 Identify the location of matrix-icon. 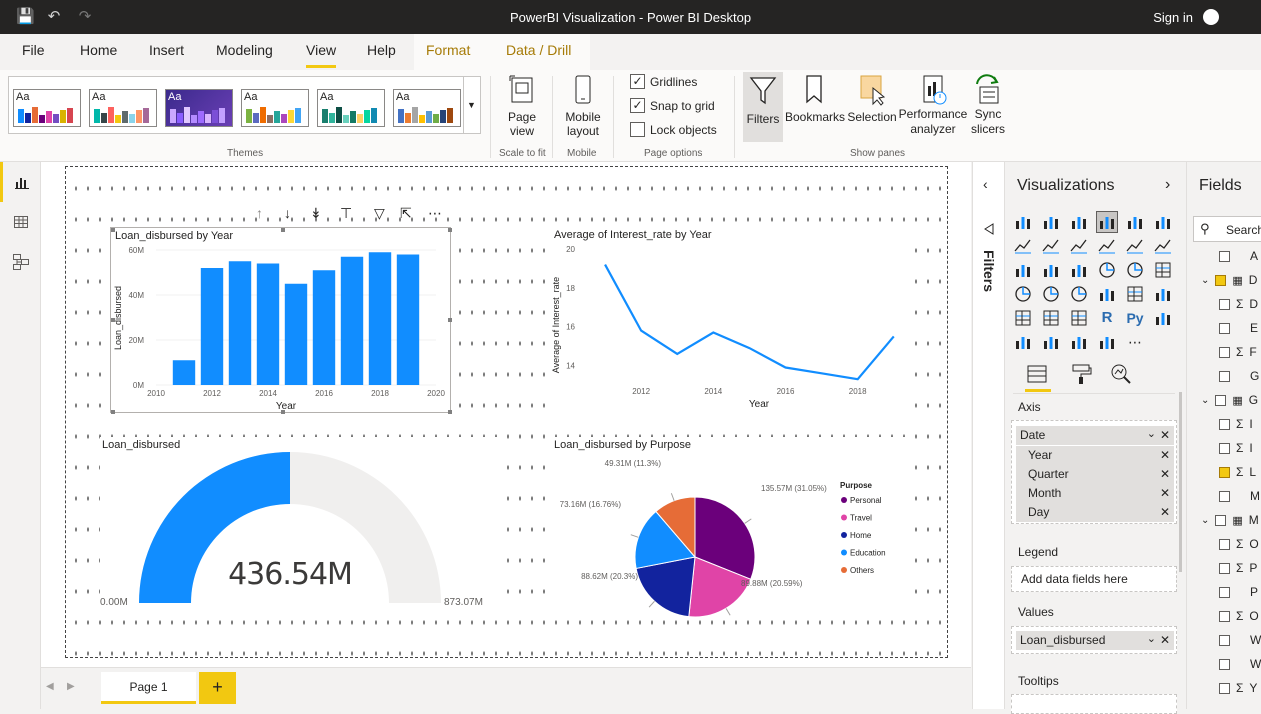
(1079, 318).